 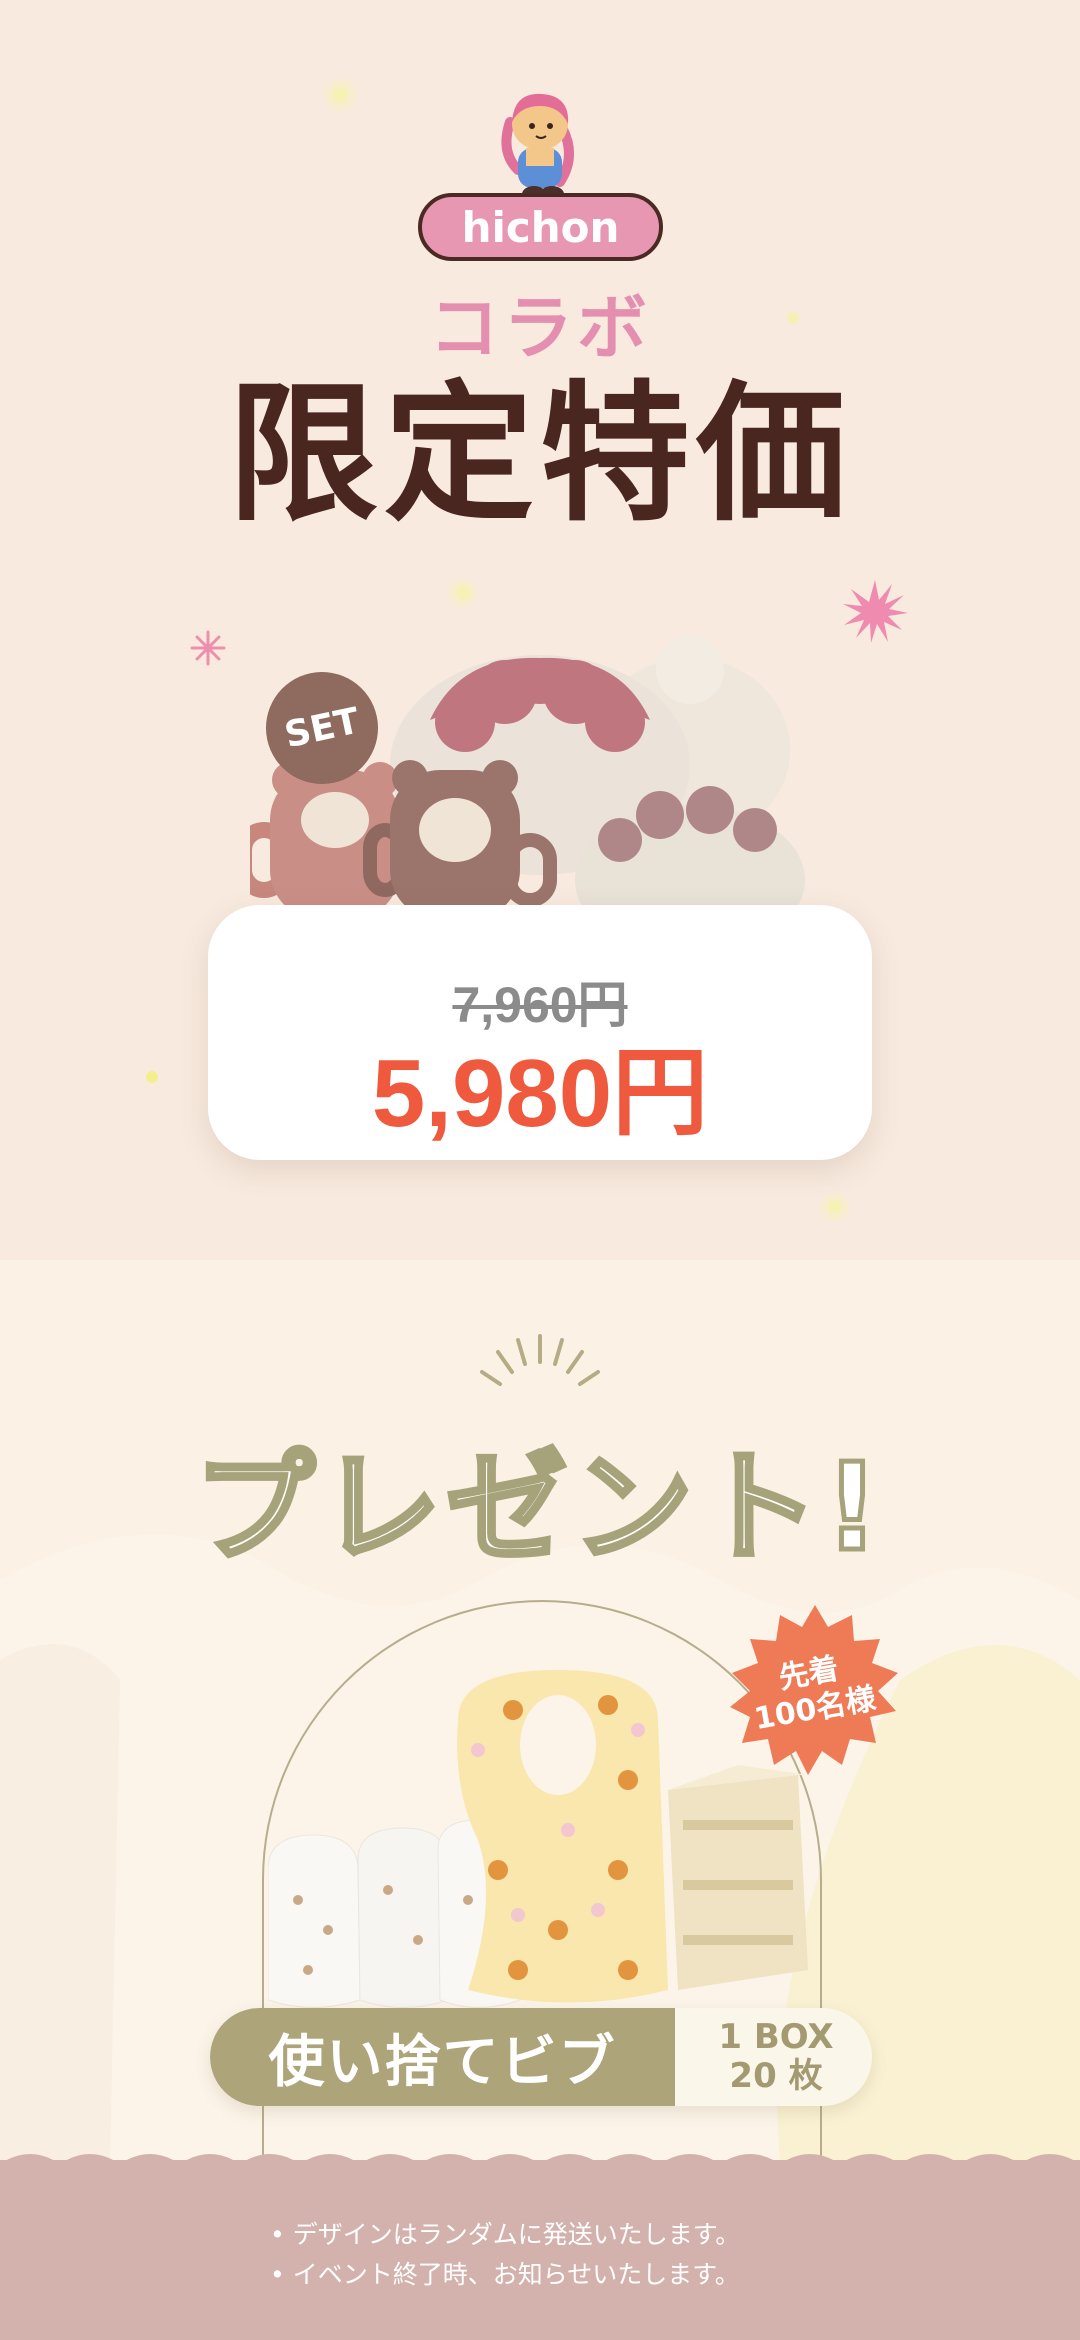 What do you see at coordinates (540, 1360) in the screenshot?
I see `sun-rays-decoration` at bounding box center [540, 1360].